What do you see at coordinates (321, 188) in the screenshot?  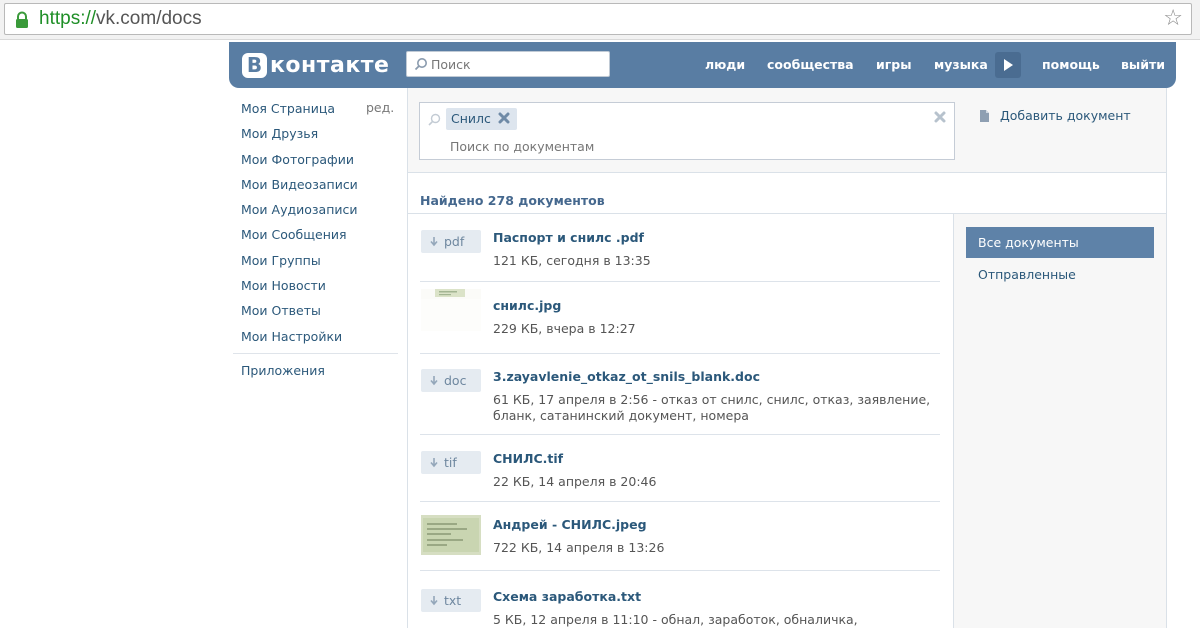 I see `menu-videos: Мои Видеозаписи` at bounding box center [321, 188].